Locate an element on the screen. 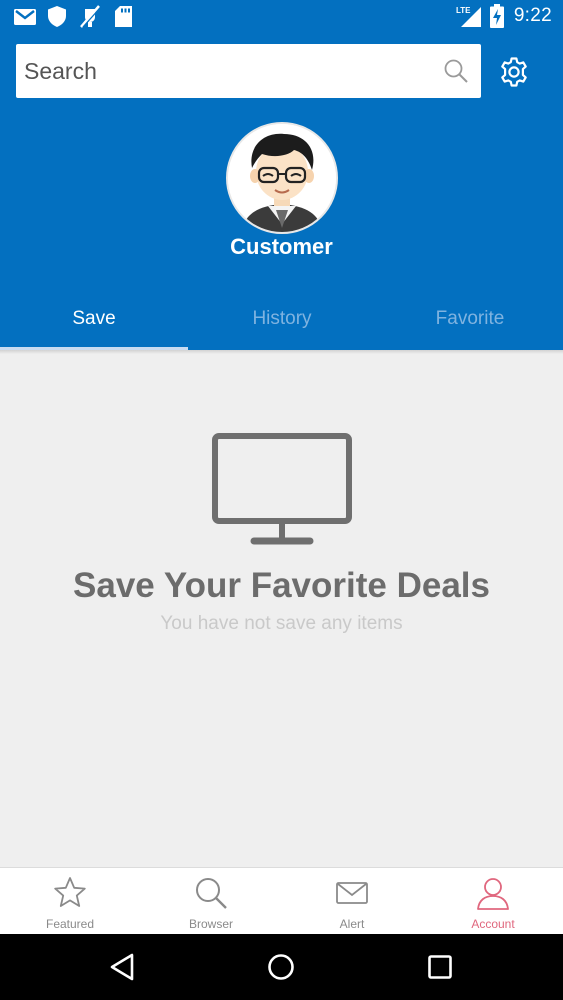 This screenshot has height=1000, width=563. star-icon is located at coordinates (70, 892).